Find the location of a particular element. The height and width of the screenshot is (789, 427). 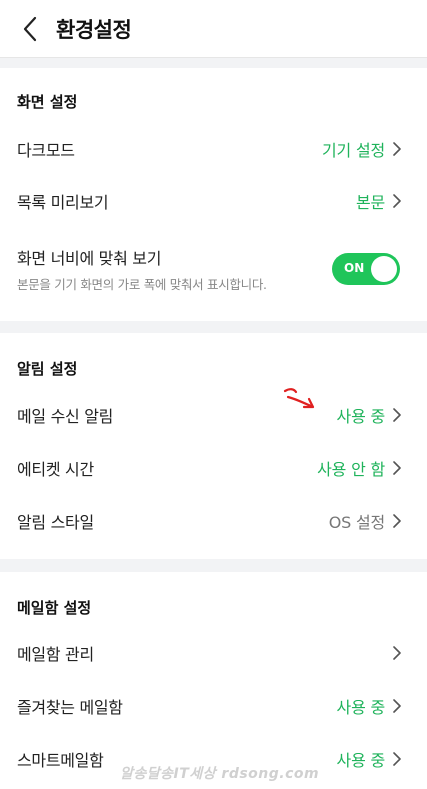

row-label: 알림 스타일 is located at coordinates (55, 522).